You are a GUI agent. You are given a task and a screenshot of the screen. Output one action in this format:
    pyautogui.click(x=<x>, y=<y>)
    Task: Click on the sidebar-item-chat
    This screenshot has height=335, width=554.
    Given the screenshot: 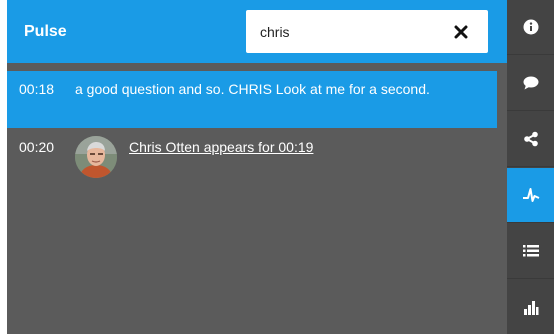 What is the action you would take?
    pyautogui.click(x=530, y=83)
    